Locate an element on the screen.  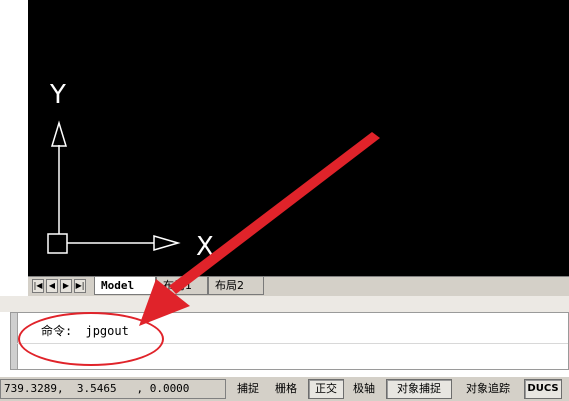
ucs-origin-box is located at coordinates (57, 243).